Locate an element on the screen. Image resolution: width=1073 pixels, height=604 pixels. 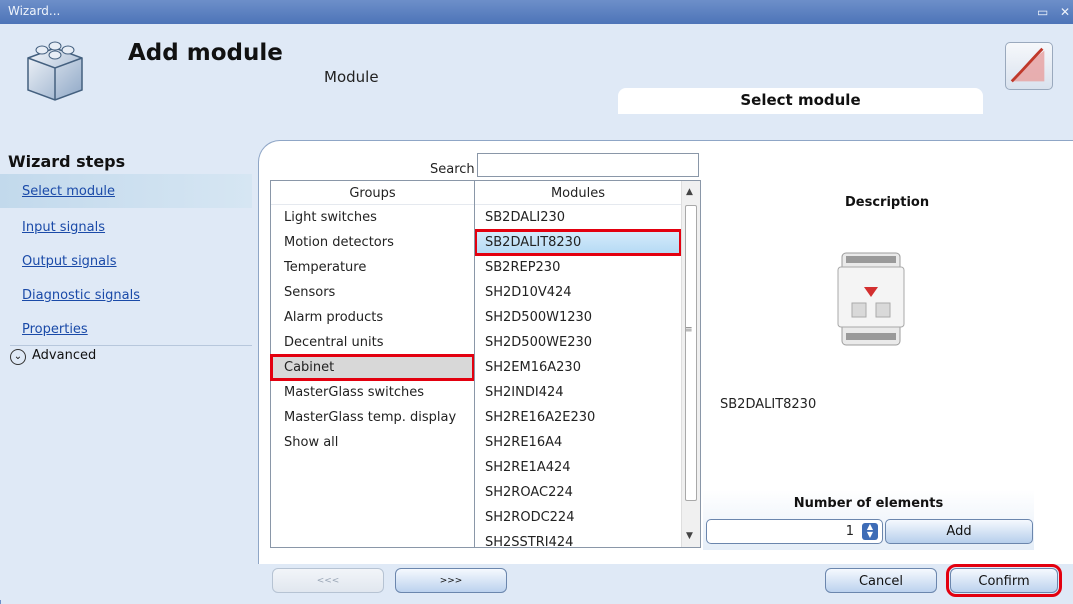
number-of-elements-title: Number of elements is located at coordinates (868, 503).